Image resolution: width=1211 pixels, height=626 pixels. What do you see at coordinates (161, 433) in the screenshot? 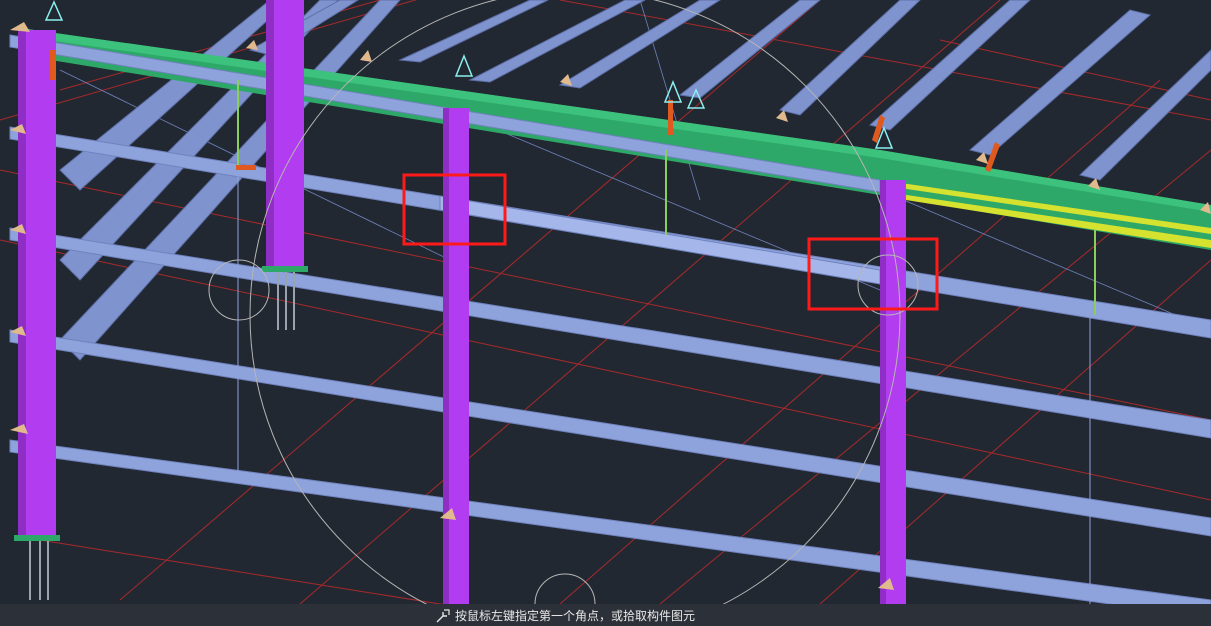
I see `base-plates` at bounding box center [161, 433].